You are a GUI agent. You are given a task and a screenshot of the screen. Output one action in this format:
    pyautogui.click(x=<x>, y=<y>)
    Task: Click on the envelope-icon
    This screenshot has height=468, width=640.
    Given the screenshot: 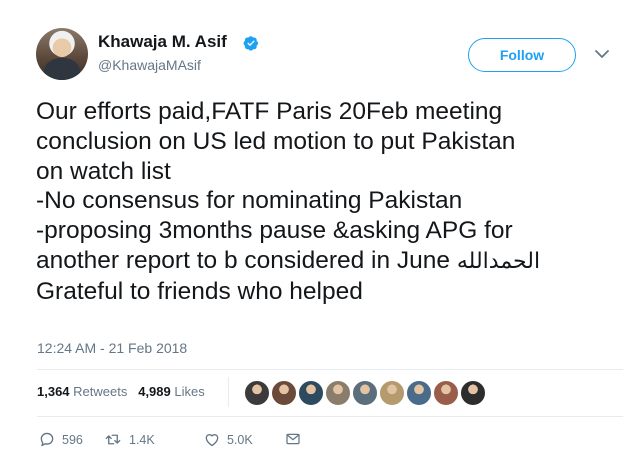 What is the action you would take?
    pyautogui.click(x=293, y=439)
    